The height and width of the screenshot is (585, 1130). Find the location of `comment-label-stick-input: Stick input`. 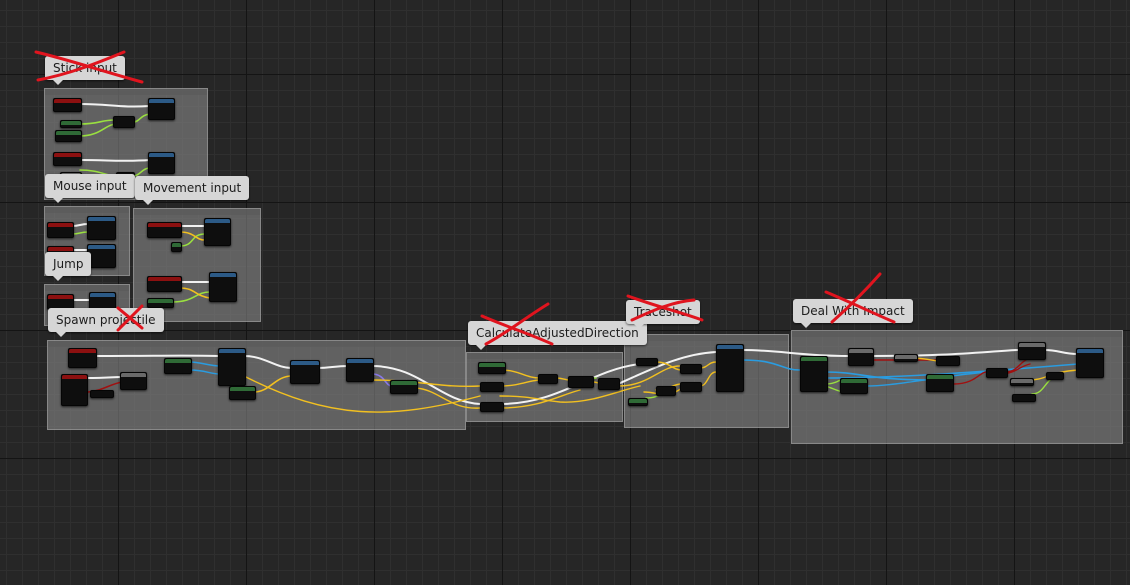

comment-label-stick-input: Stick input is located at coordinates (85, 70).